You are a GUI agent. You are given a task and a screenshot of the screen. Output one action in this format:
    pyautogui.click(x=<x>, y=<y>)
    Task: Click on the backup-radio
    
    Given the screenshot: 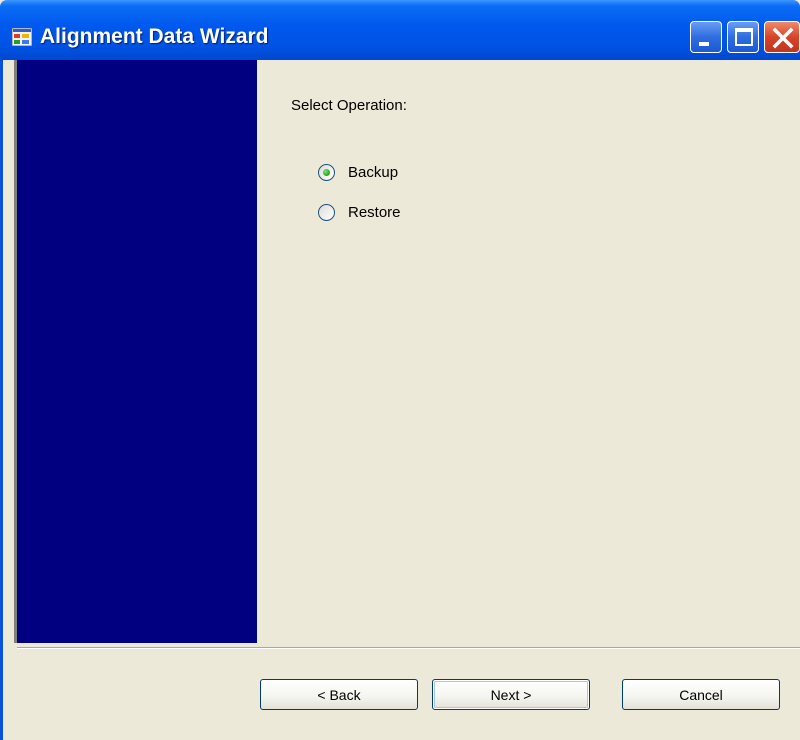 What is the action you would take?
    pyautogui.click(x=326, y=172)
    